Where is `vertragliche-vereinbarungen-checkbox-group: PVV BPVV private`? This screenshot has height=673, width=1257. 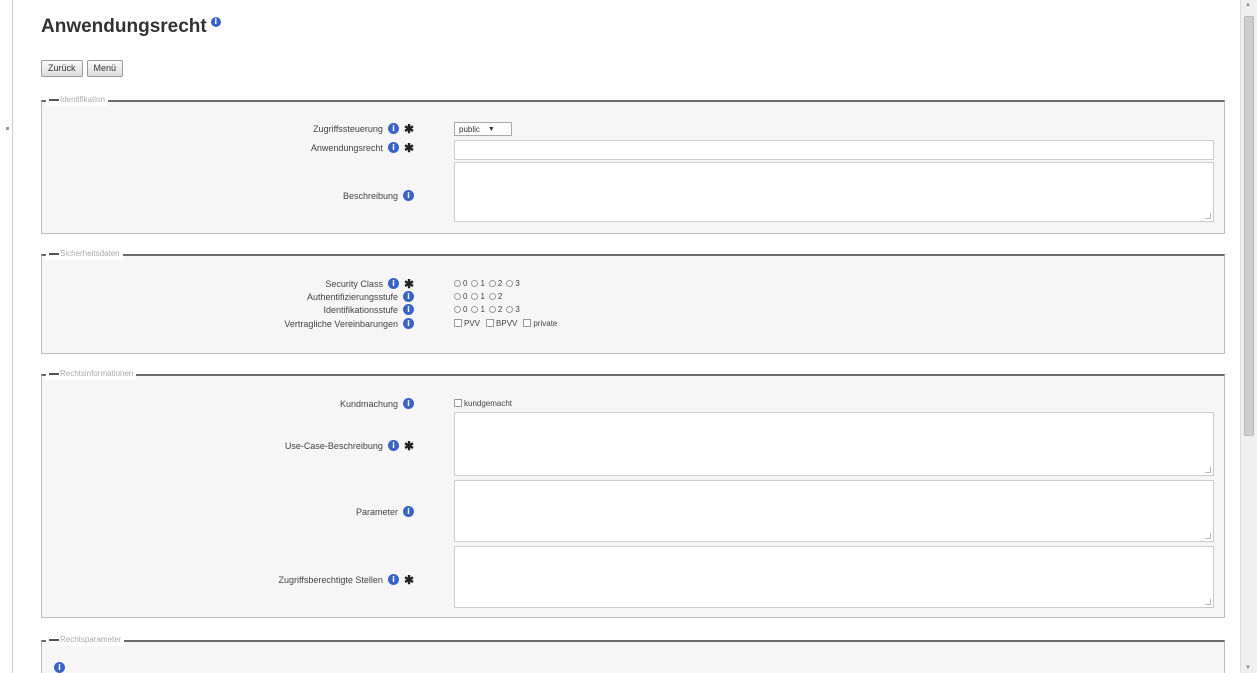
vertragliche-vereinbarungen-checkbox-group: PVV BPVV private is located at coordinates (505, 323).